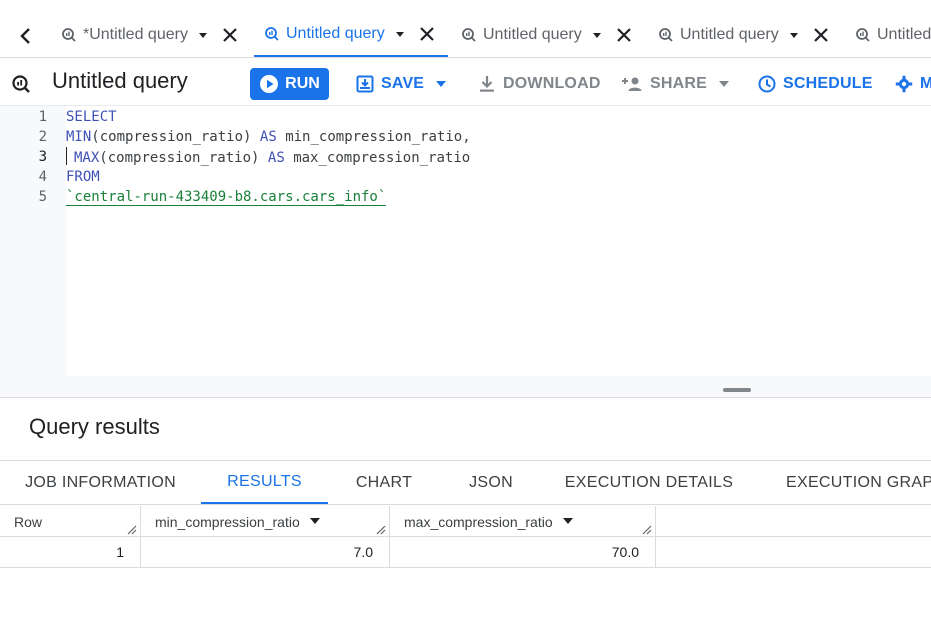 The width and height of the screenshot is (931, 622). What do you see at coordinates (42, 157) in the screenshot?
I see `line-number: 3` at bounding box center [42, 157].